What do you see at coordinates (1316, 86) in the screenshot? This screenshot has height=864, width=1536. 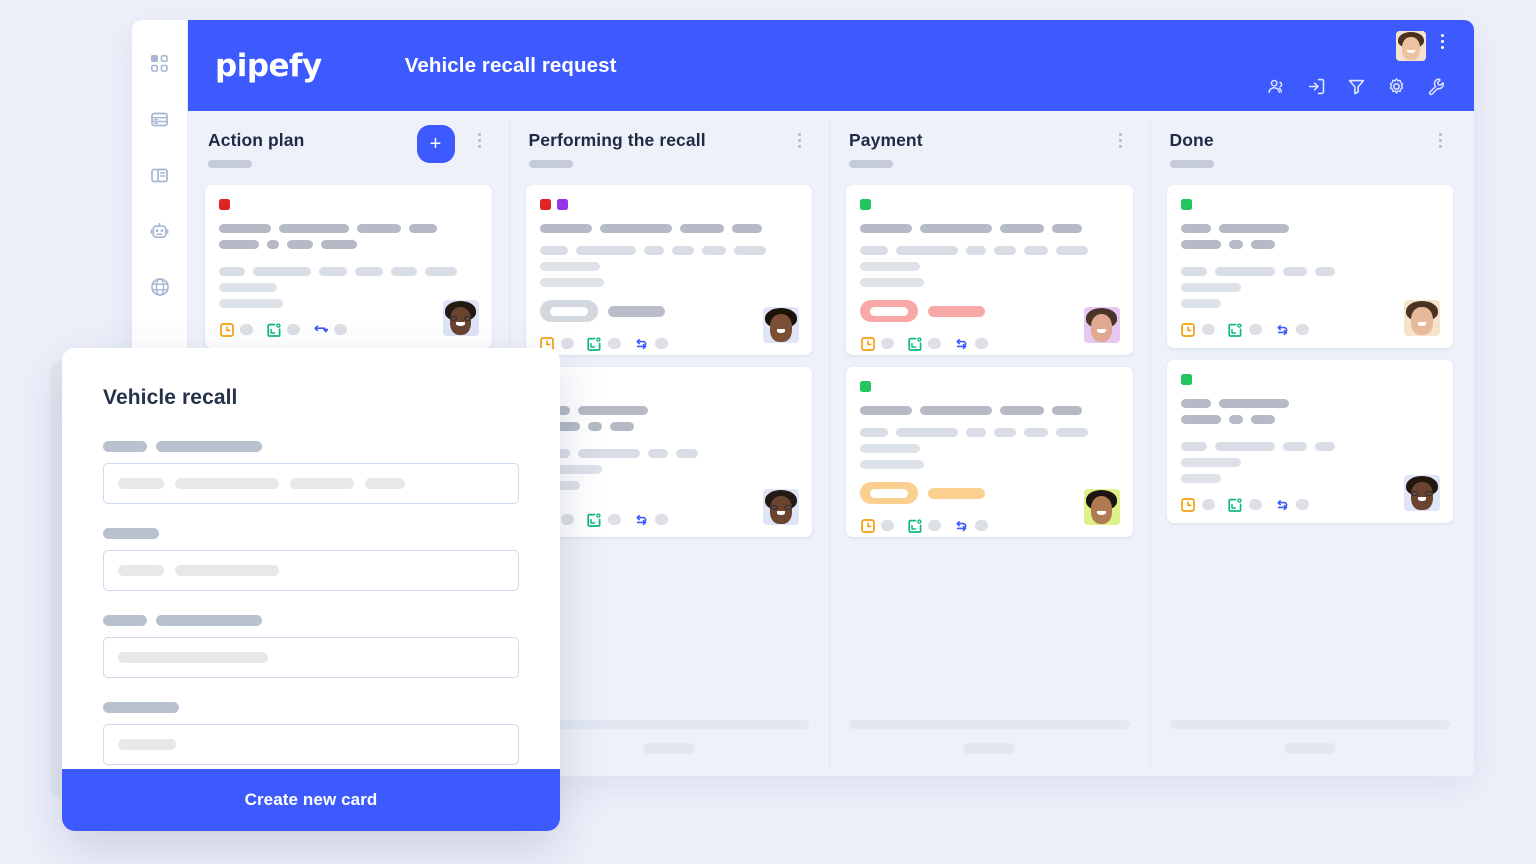 I see `import-inbox-icon` at bounding box center [1316, 86].